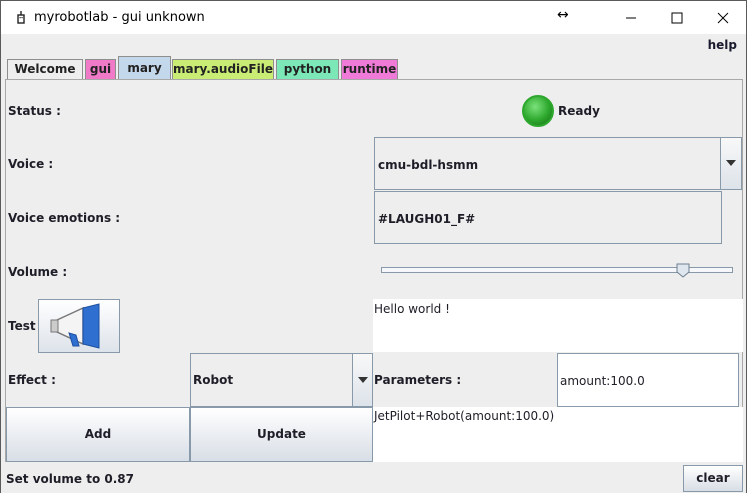 Image resolution: width=747 pixels, height=493 pixels. I want to click on volume-slider-thumb, so click(683, 270).